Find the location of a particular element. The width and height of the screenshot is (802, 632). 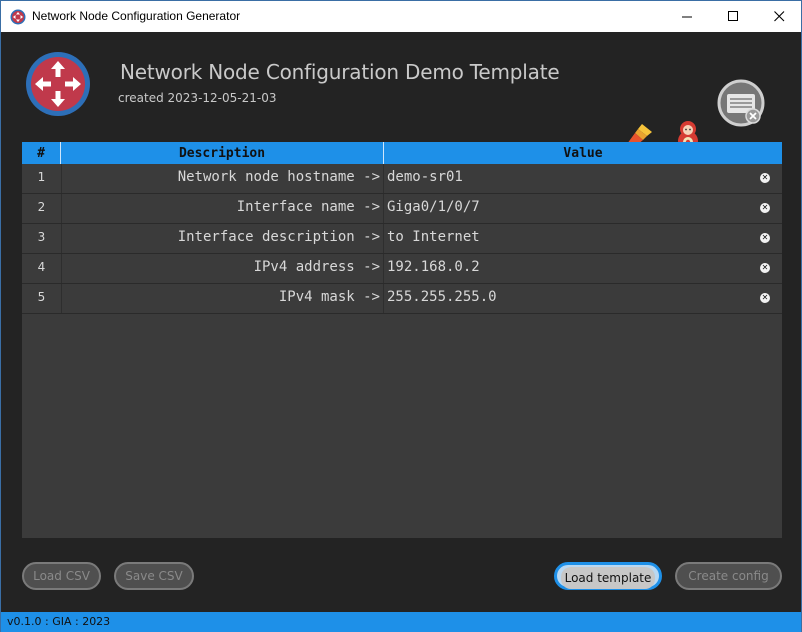

table-row: 2 Interface name -> Giga0/1/0/7 ✕ is located at coordinates (402, 209).